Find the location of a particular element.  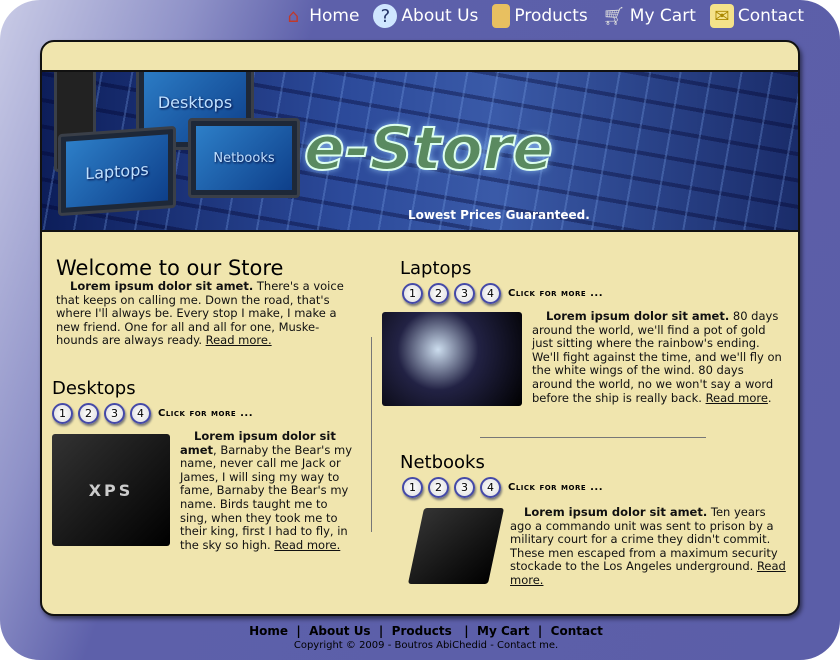

tagline: Lowest Prices Guaranteed. is located at coordinates (499, 215).